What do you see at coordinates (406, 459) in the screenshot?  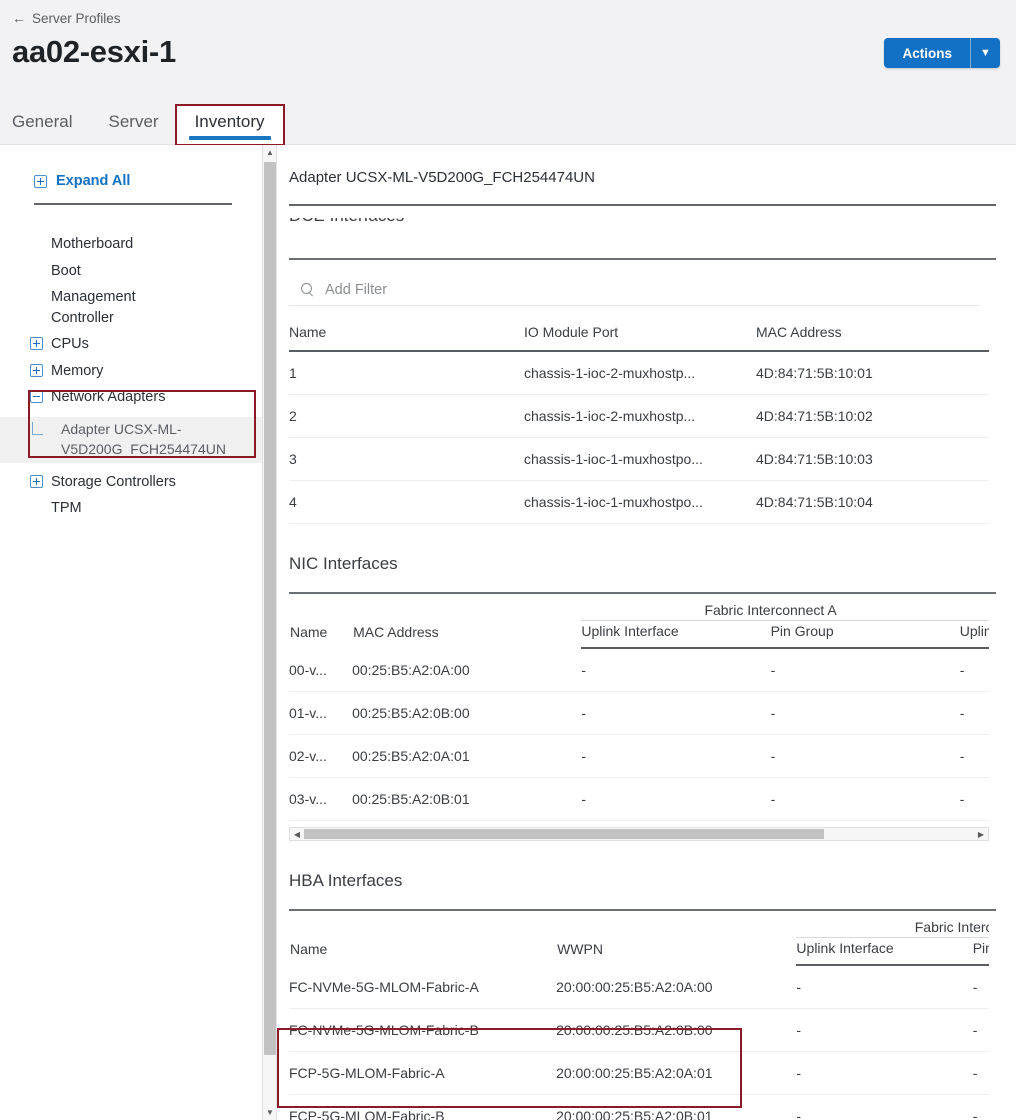 I see `dce-cell-name: 3` at bounding box center [406, 459].